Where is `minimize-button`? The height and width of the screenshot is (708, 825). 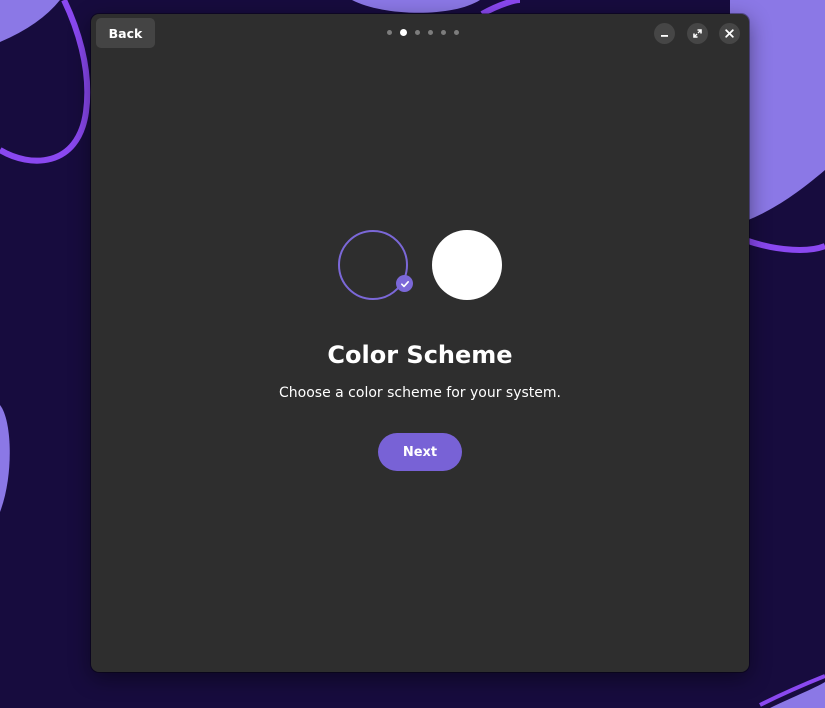 minimize-button is located at coordinates (664, 33).